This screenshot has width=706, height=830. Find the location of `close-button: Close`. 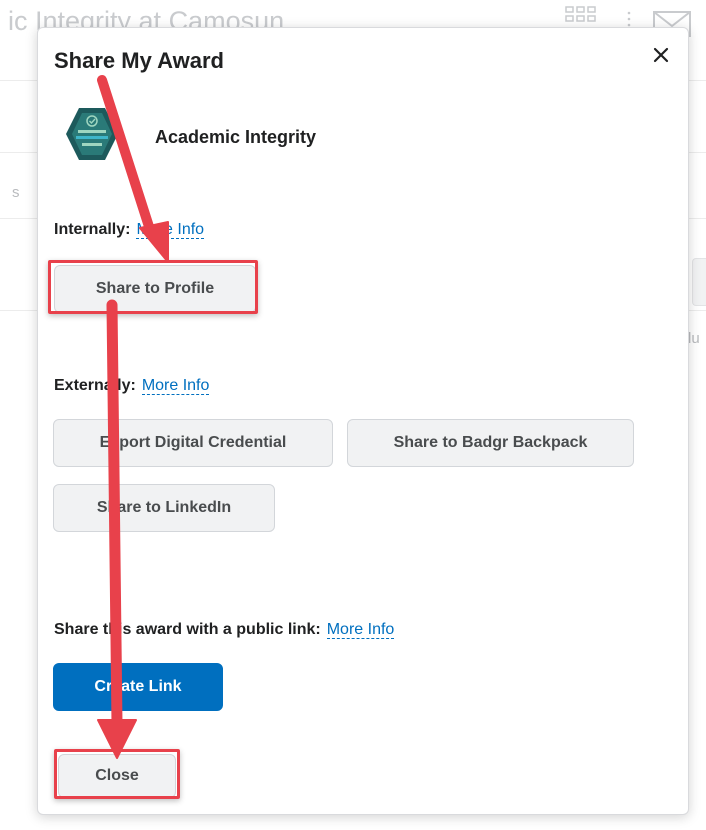

close-button: Close is located at coordinates (117, 776).